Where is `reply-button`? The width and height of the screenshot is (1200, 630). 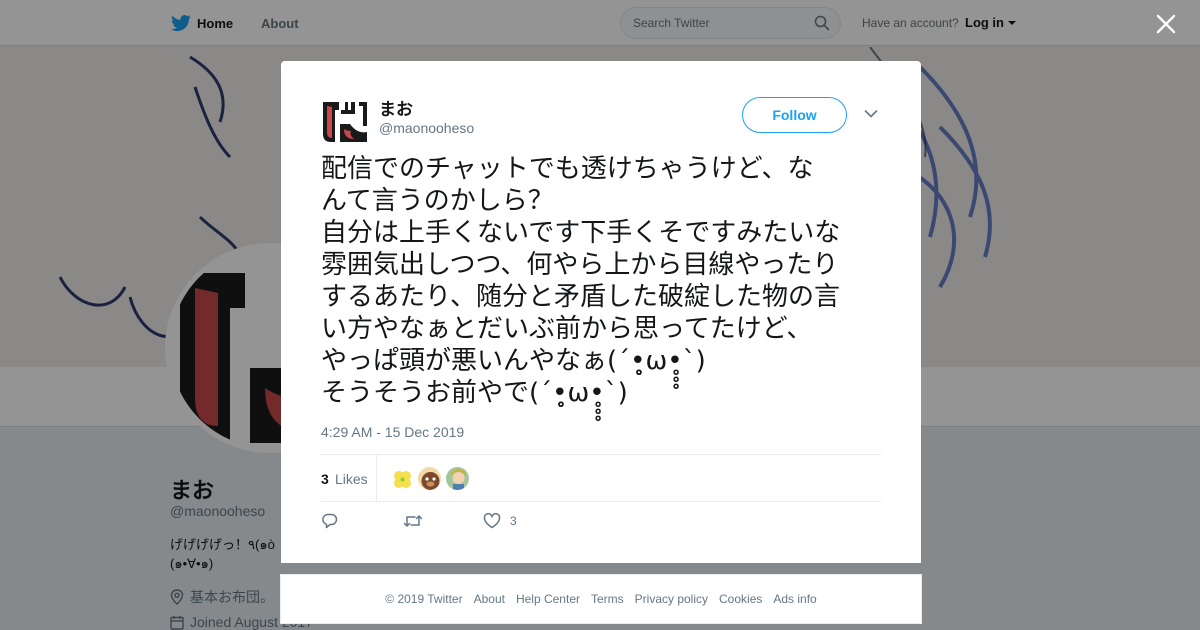
reply-button is located at coordinates (329, 521).